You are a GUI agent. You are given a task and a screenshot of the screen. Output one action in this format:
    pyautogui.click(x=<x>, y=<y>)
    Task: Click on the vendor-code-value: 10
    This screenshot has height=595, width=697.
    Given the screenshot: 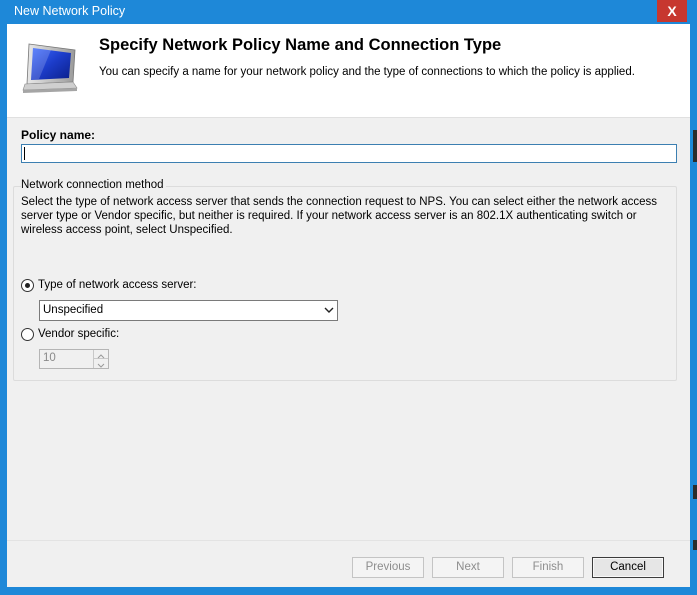 What is the action you would take?
    pyautogui.click(x=49, y=358)
    